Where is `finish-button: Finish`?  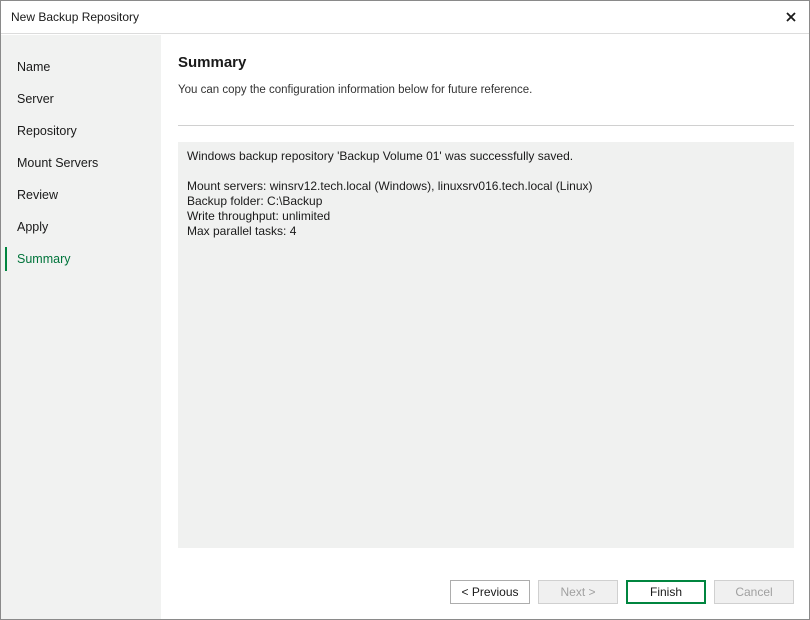 finish-button: Finish is located at coordinates (666, 592).